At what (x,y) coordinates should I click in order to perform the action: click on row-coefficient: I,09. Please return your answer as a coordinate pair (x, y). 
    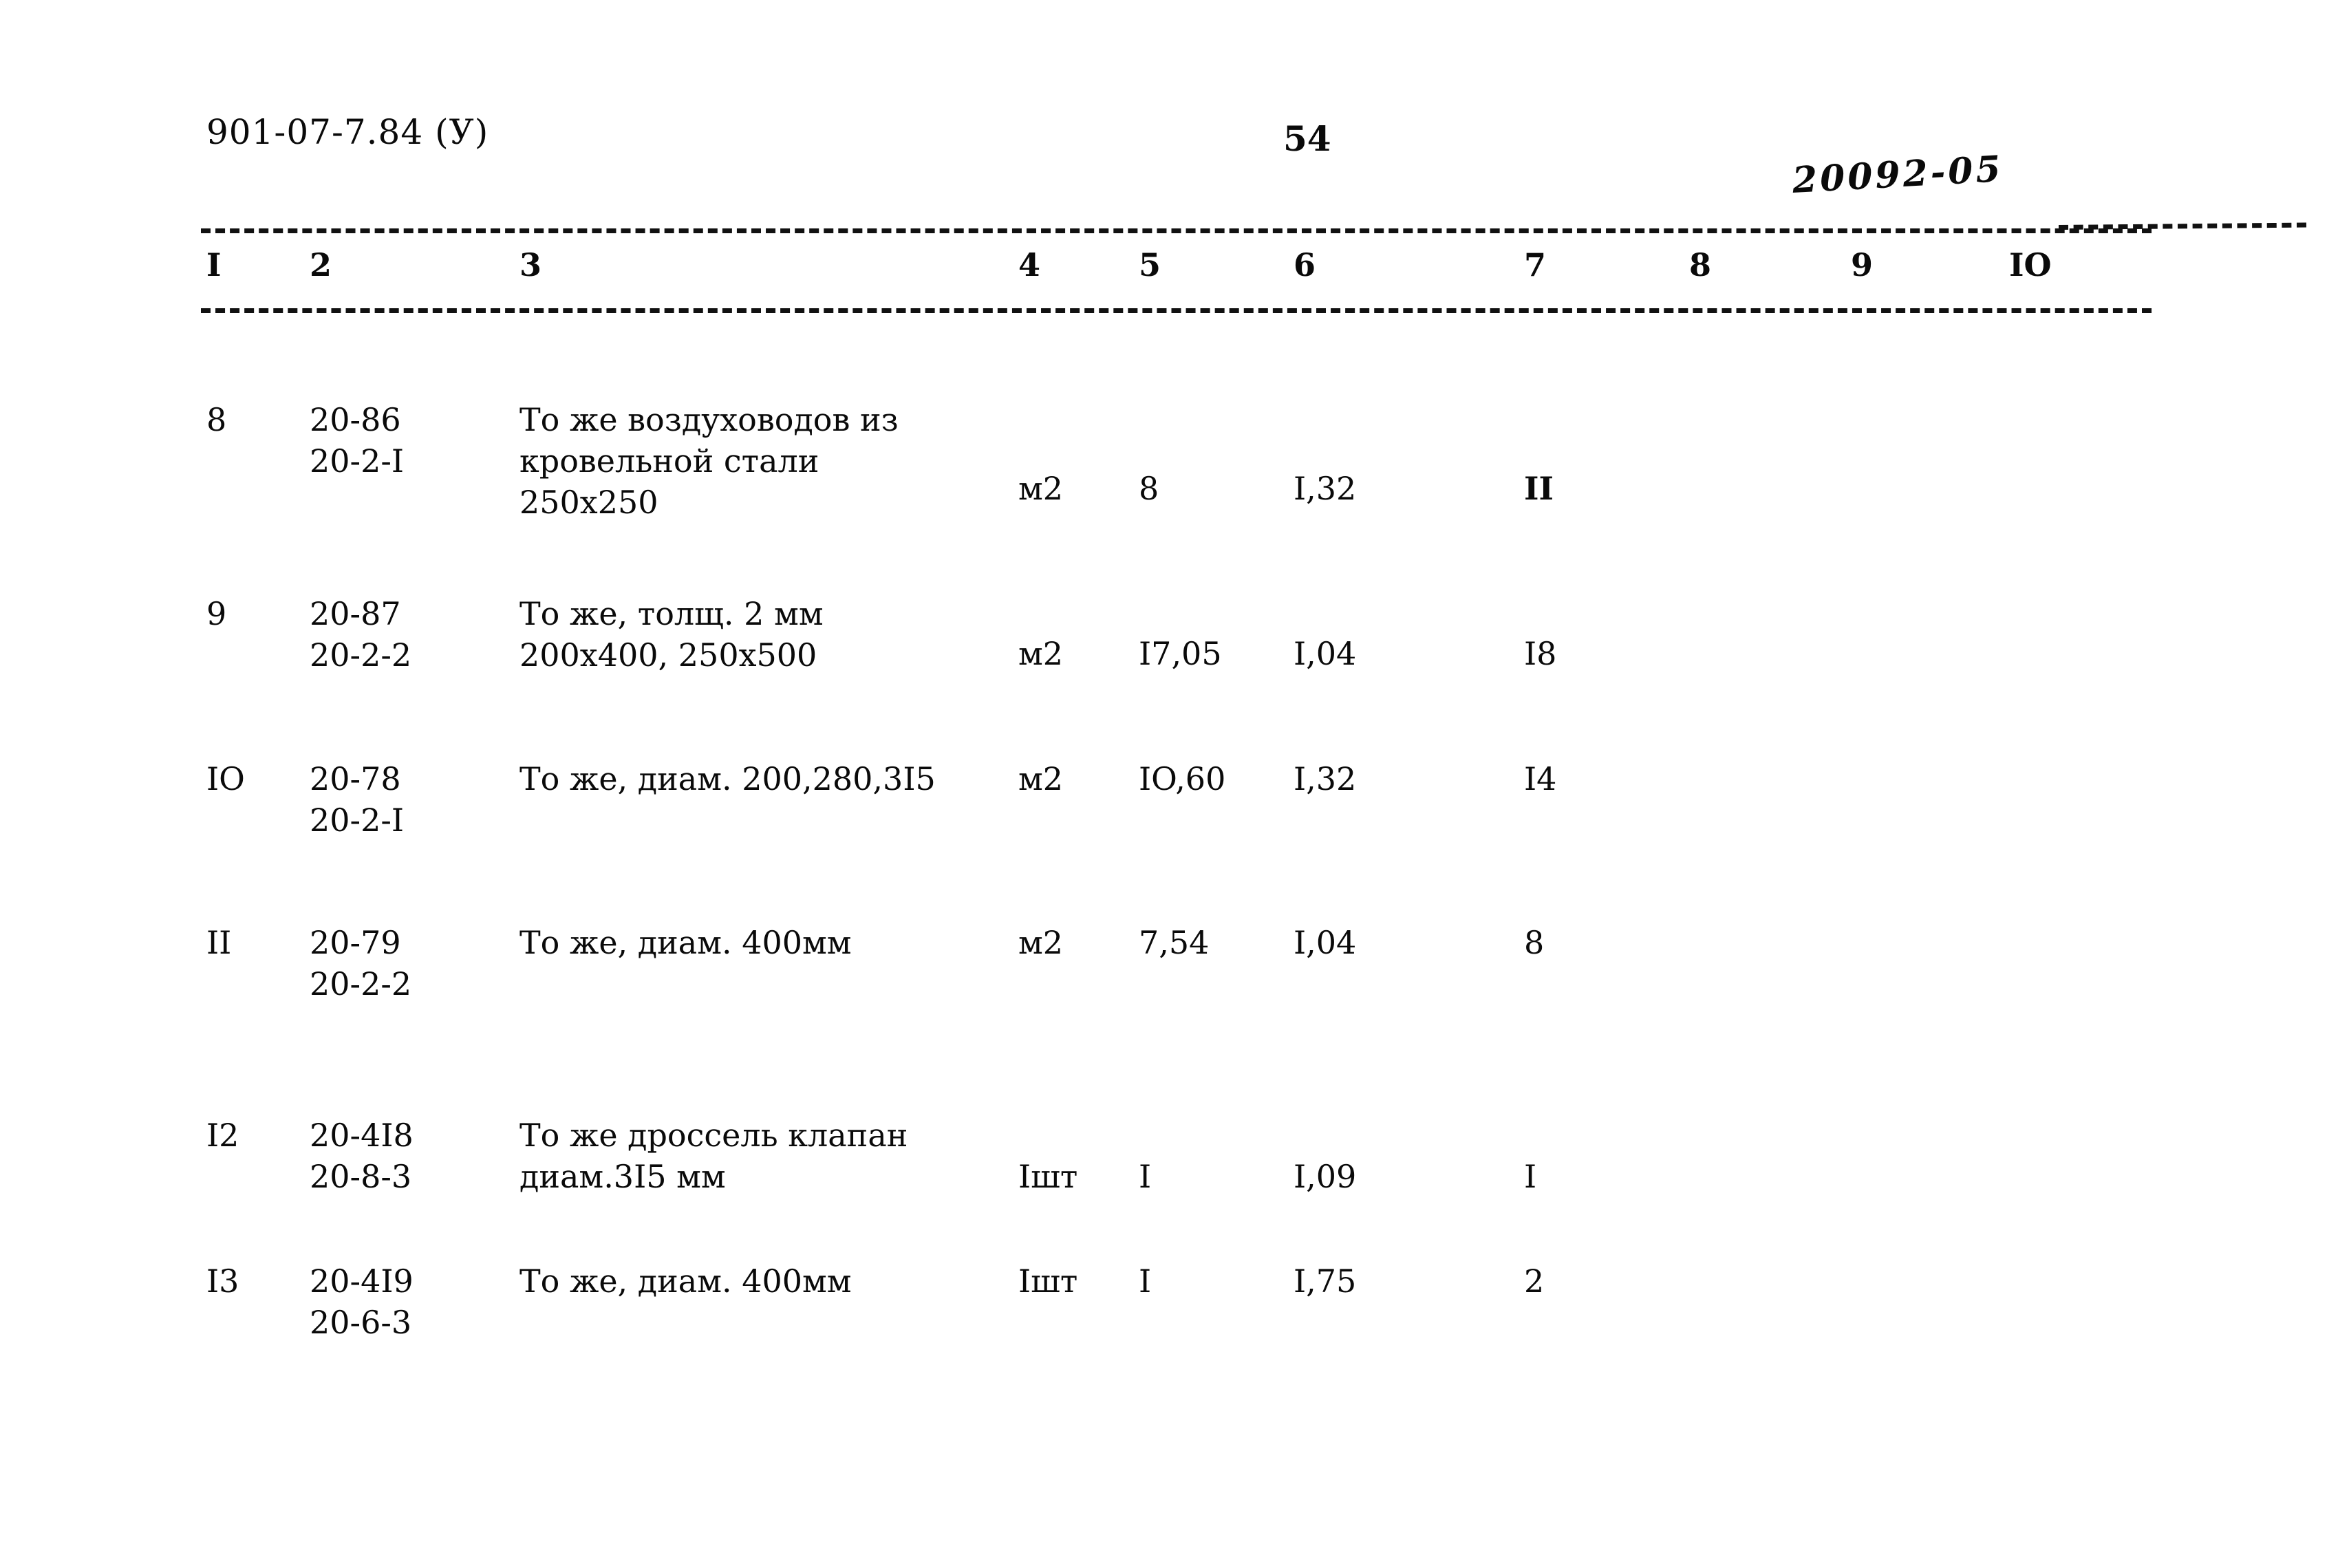
    Looking at the image, I should click on (1325, 1176).